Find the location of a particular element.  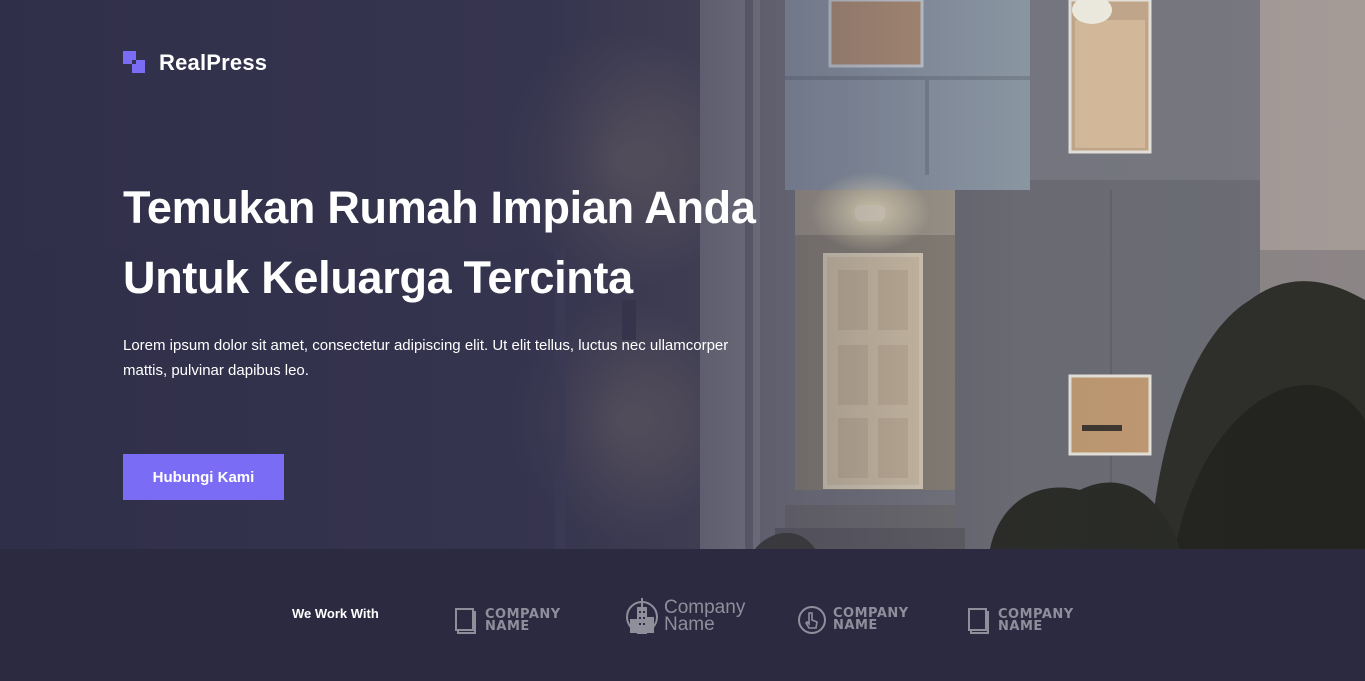

description-line-2: mattis, pulvinar dapibus leo. is located at coordinates (216, 370).